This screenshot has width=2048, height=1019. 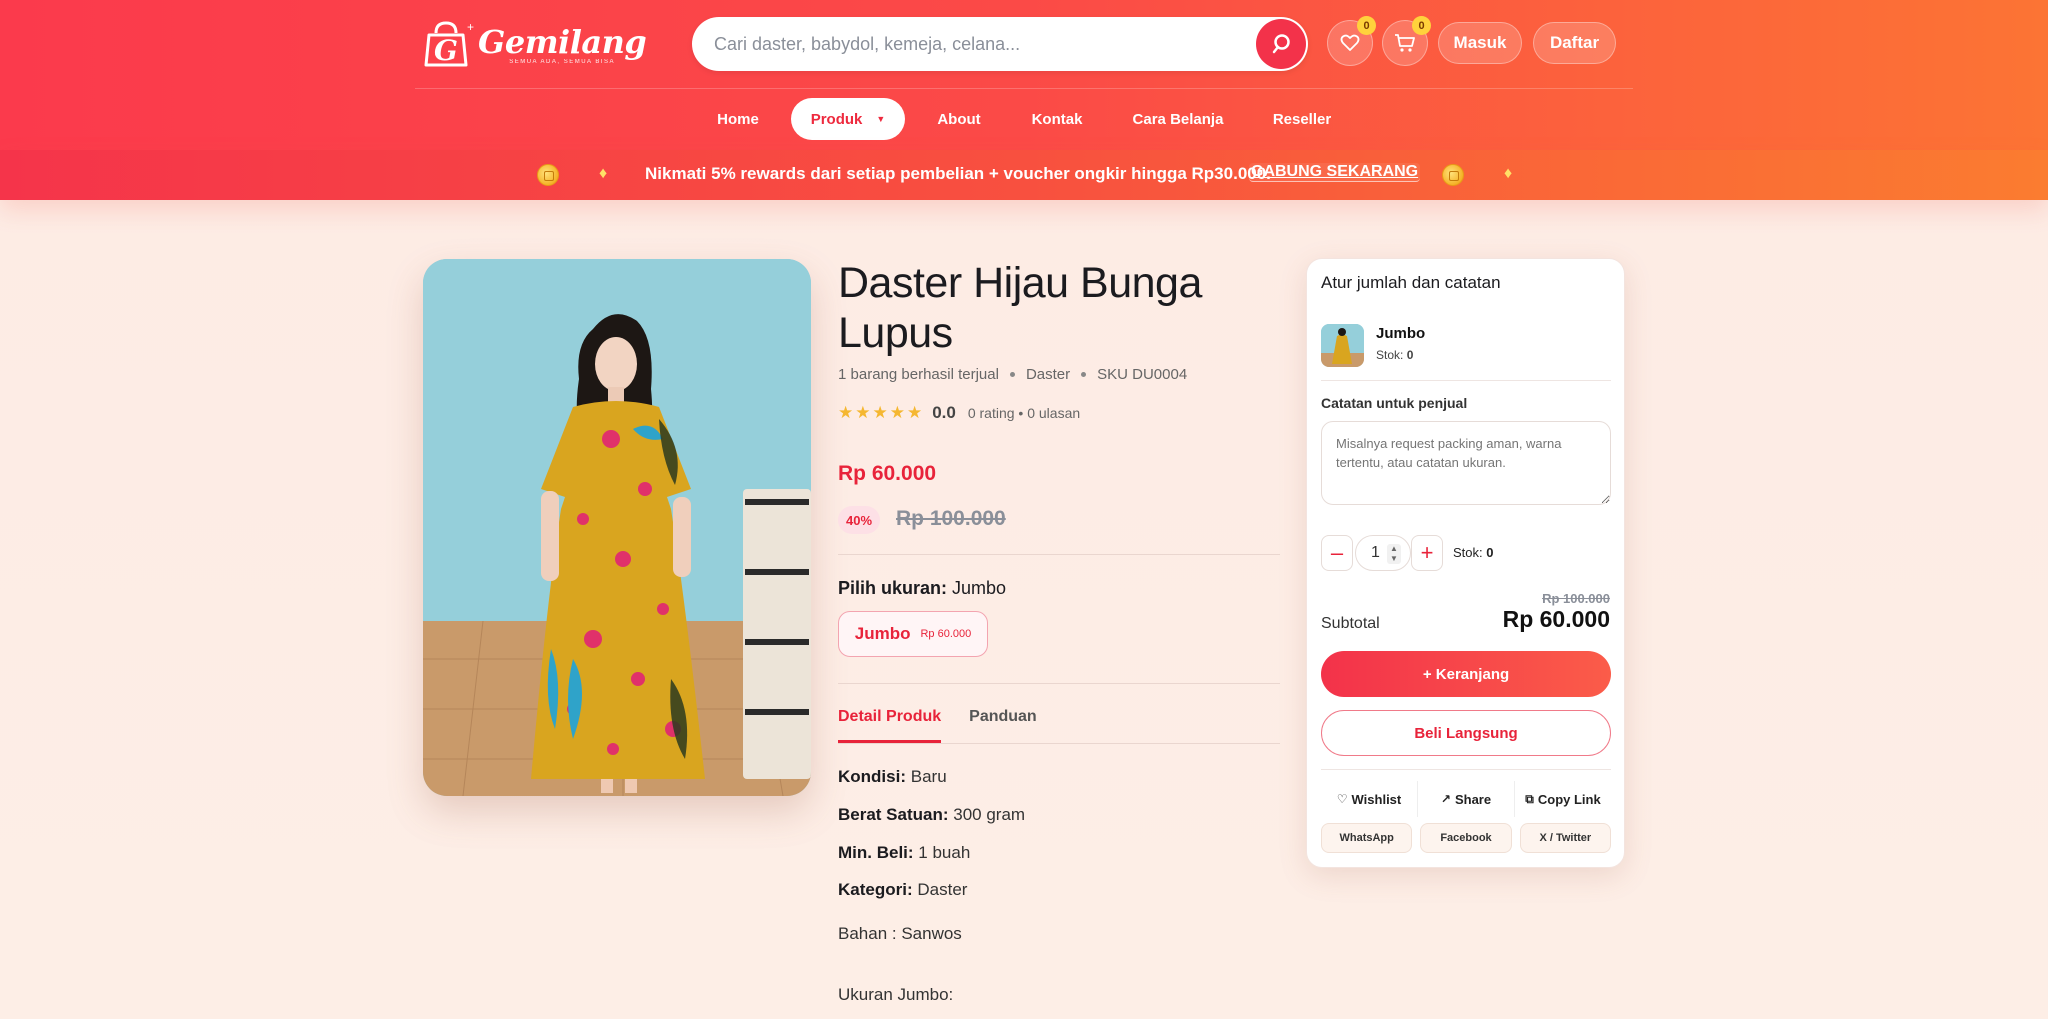 I want to click on nav-item-cara-belanja: Cara Belanja, so click(x=1178, y=119).